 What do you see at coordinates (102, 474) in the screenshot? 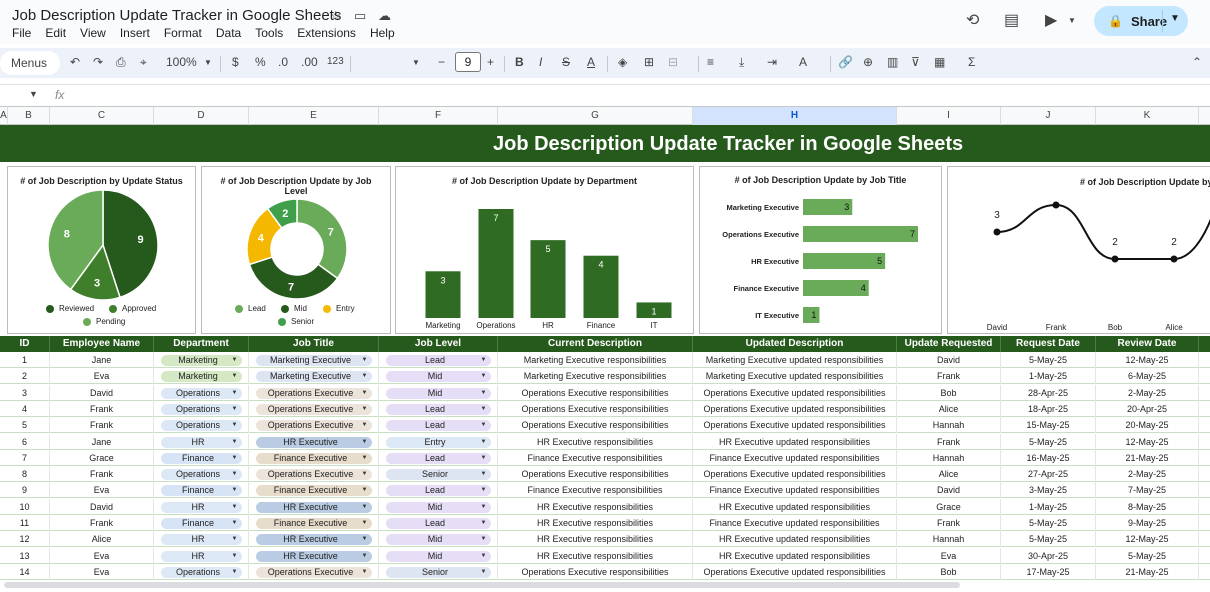
I see `cell-employee-name: Frank` at bounding box center [102, 474].